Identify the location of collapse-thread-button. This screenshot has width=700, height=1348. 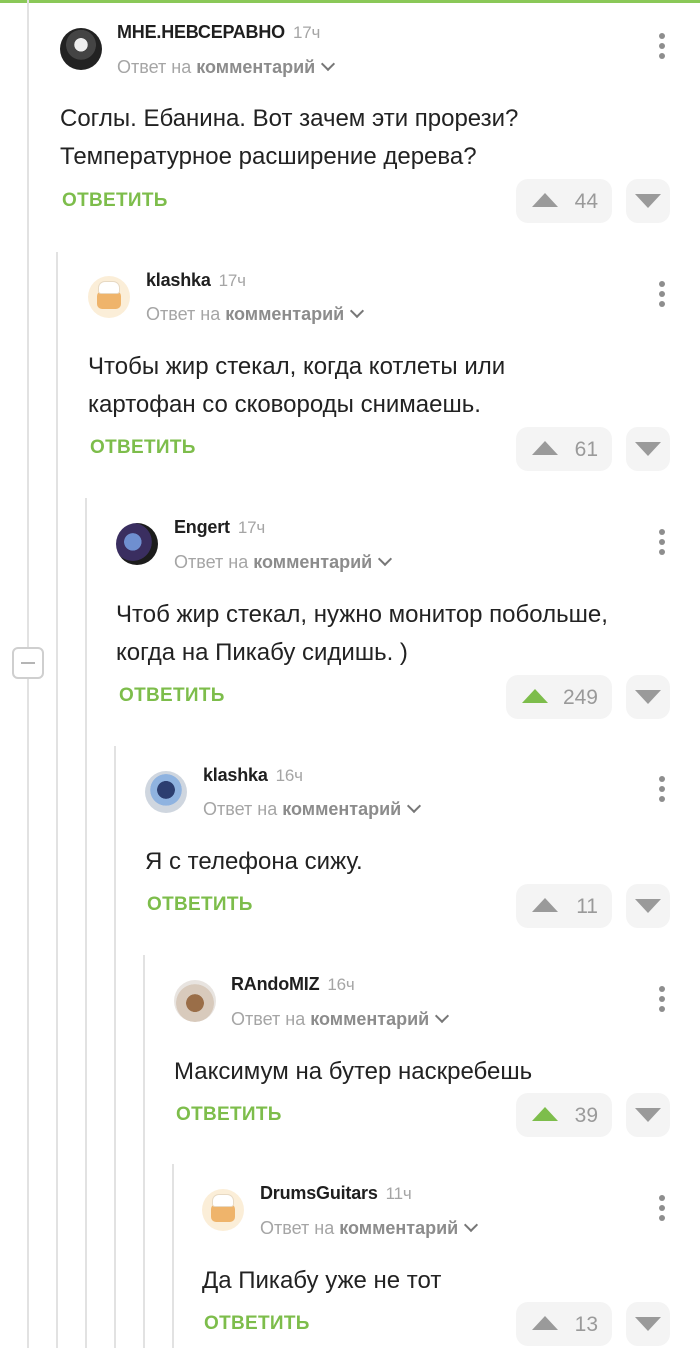
(28, 663).